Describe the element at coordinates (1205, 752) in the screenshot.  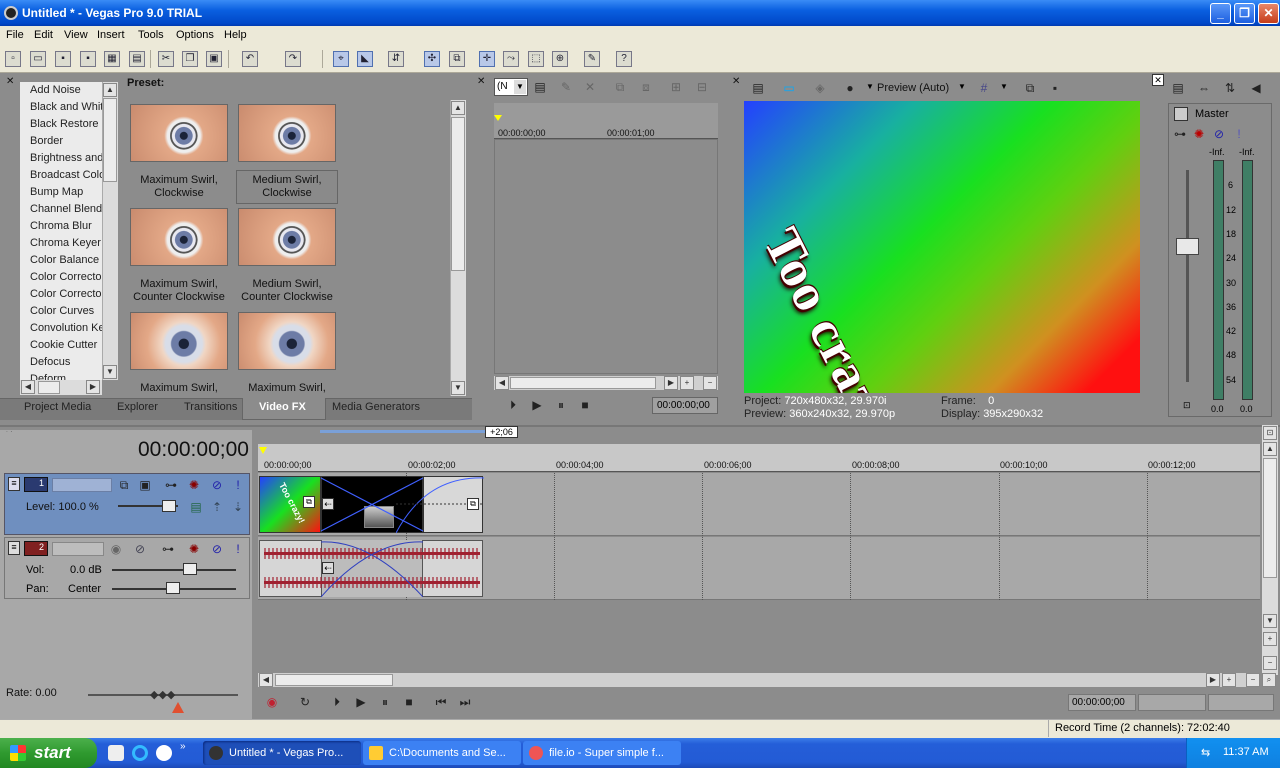
I see `network-icon: ⇆` at that location.